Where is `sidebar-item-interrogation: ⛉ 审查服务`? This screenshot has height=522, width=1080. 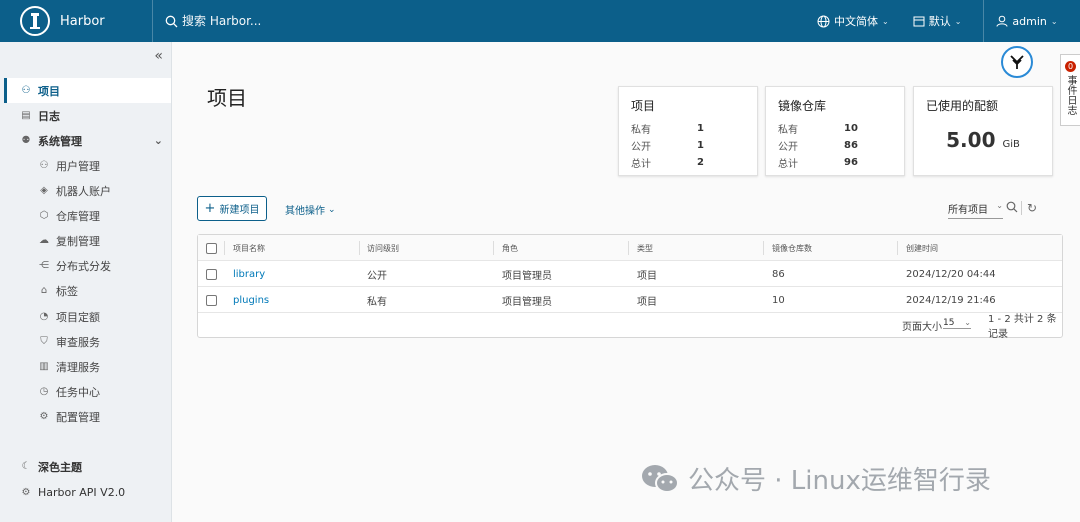
sidebar-item-interrogation: ⛉ 审查服务 is located at coordinates (87, 341).